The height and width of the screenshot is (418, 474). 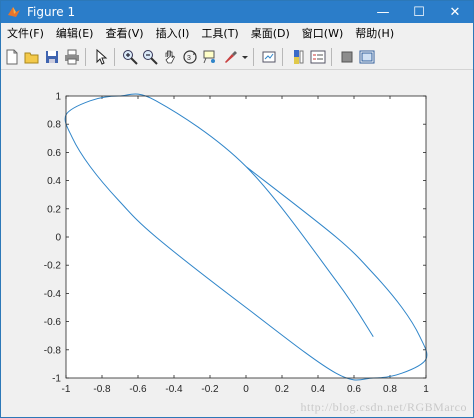 I want to click on pan-icon, so click(x=170, y=57).